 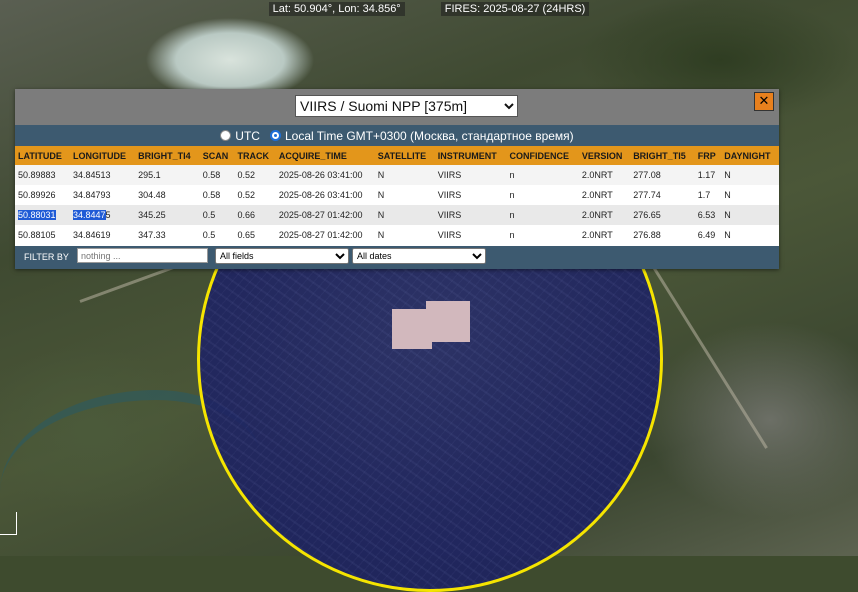 I want to click on column-header: BRIGHT_TI4, so click(x=167, y=155).